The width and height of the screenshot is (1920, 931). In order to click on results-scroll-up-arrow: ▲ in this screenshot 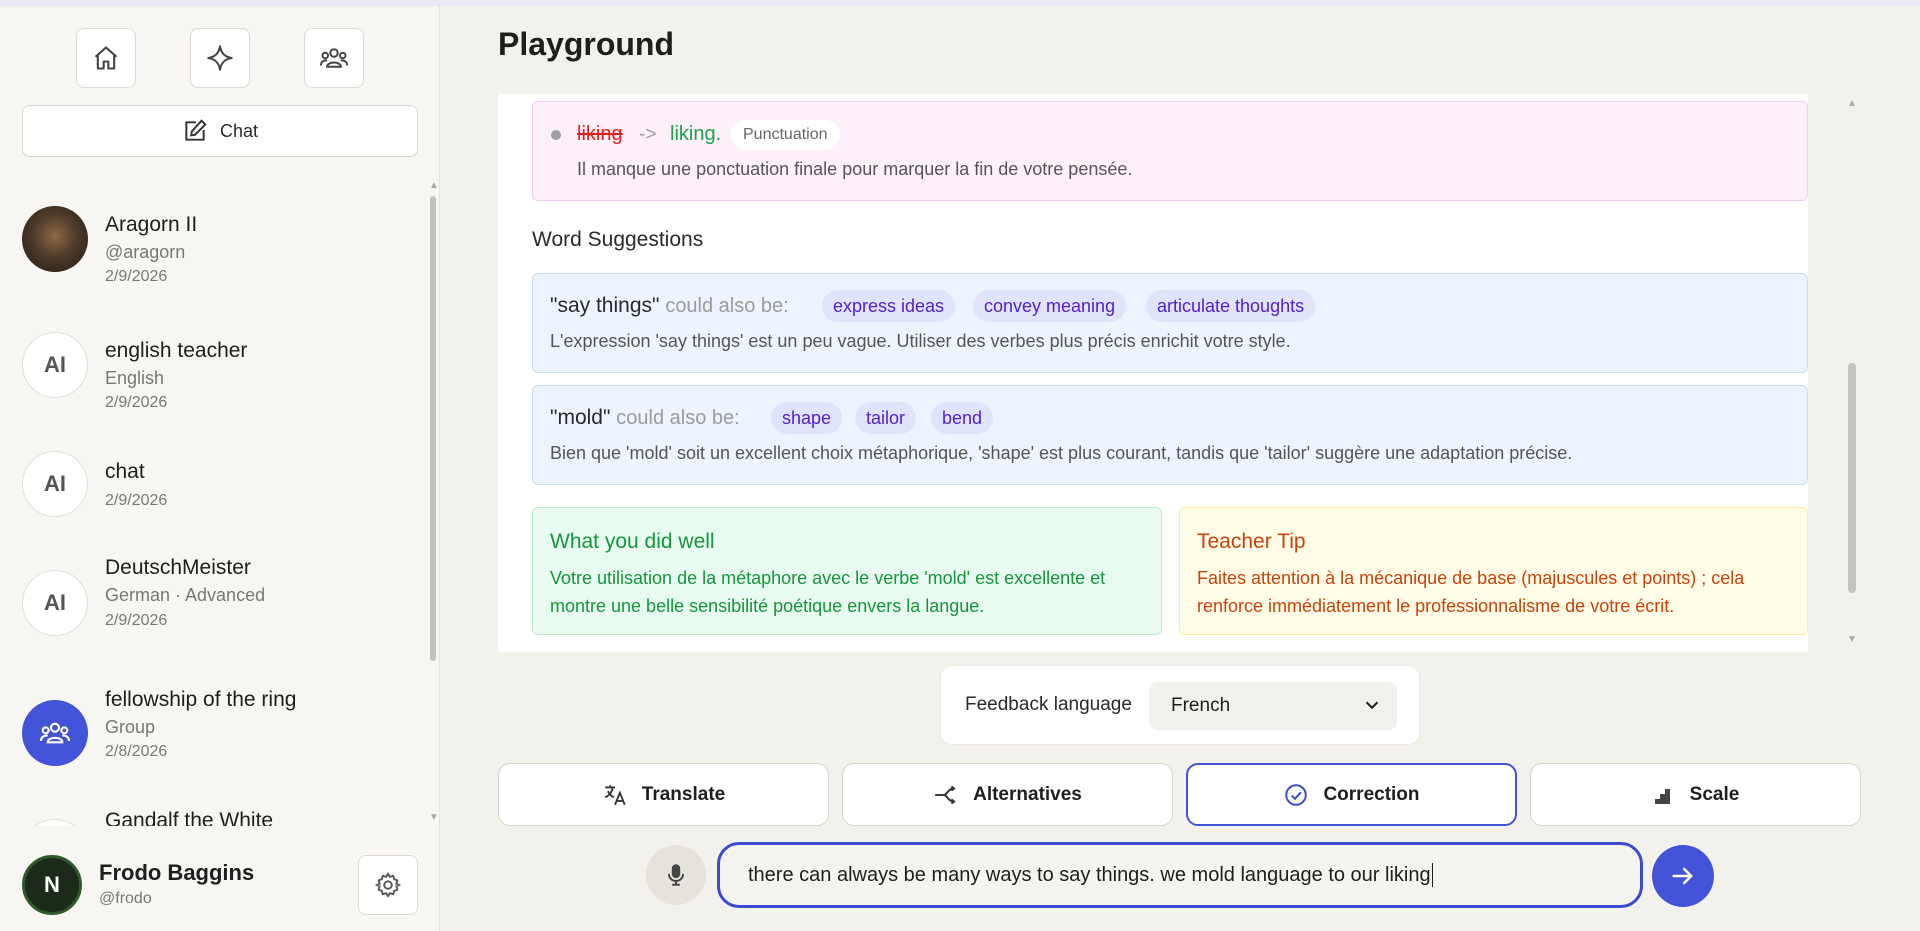, I will do `click(1852, 103)`.